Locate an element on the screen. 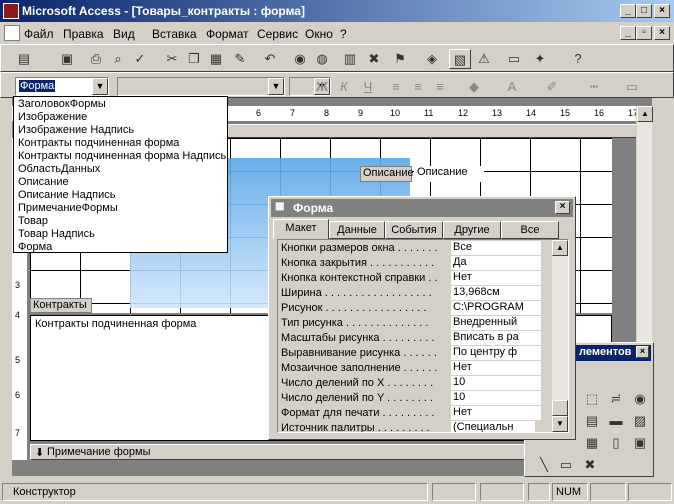 This screenshot has width=674, height=504. database-window-icon: ▭ is located at coordinates (514, 59).